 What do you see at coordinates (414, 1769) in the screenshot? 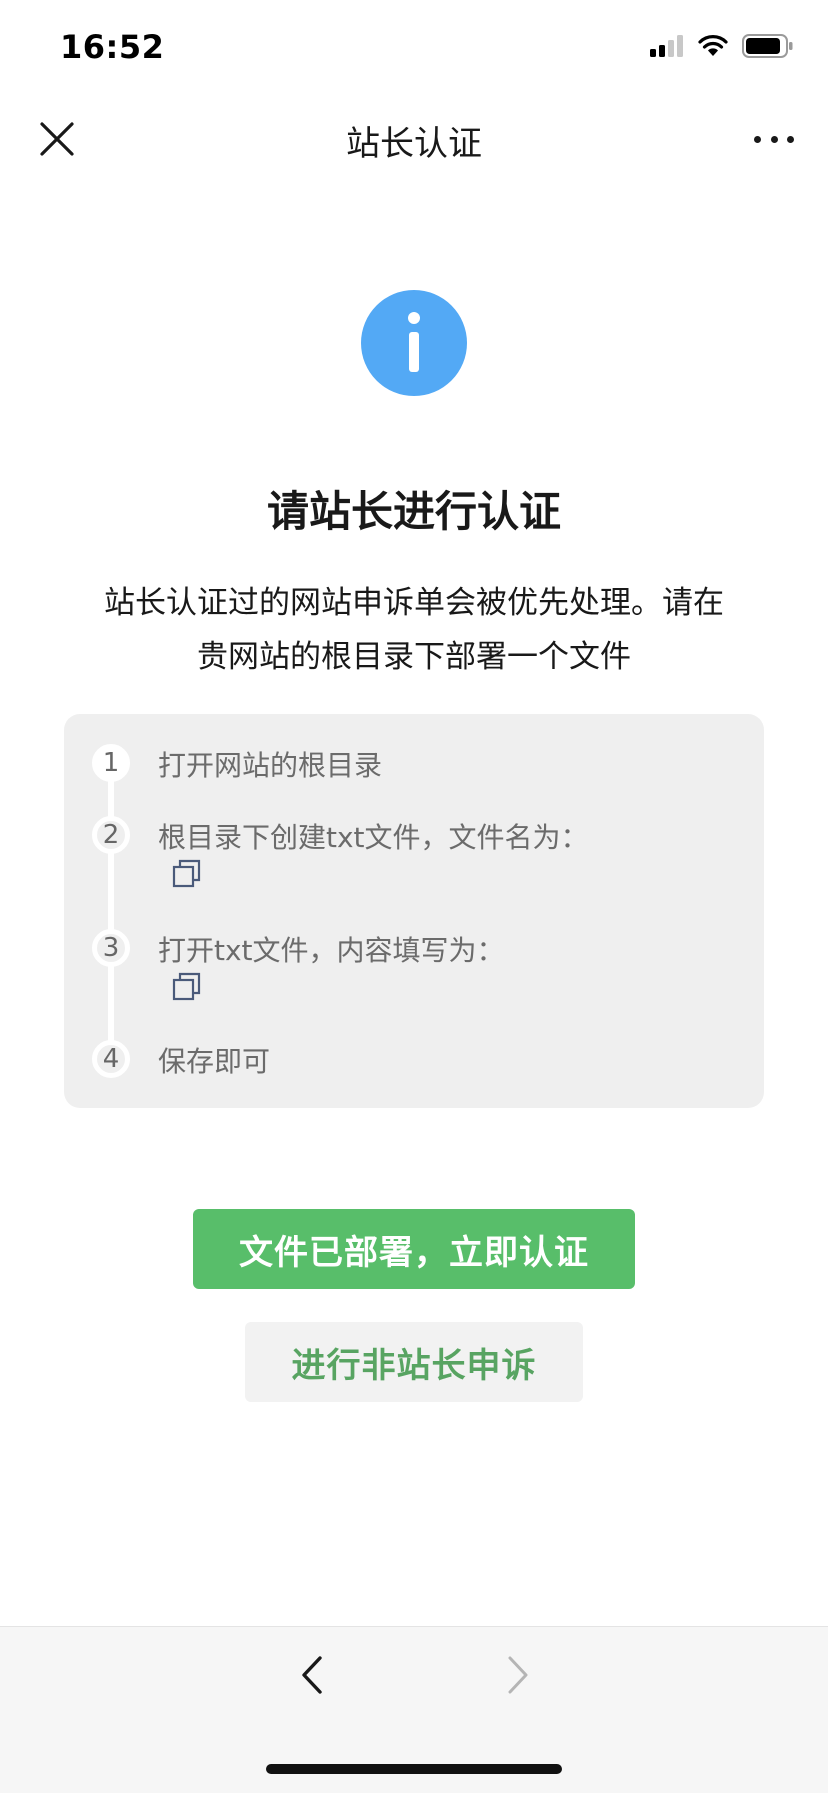
I see `home-indicator` at bounding box center [414, 1769].